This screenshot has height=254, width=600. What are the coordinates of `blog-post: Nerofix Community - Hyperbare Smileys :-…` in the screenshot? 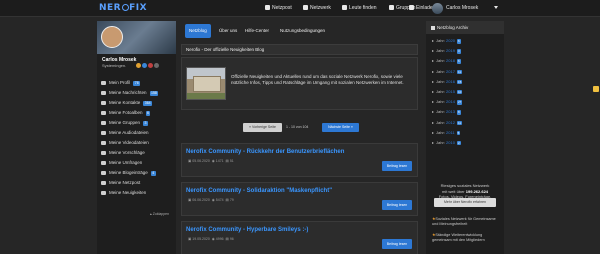 It's located at (299, 237).